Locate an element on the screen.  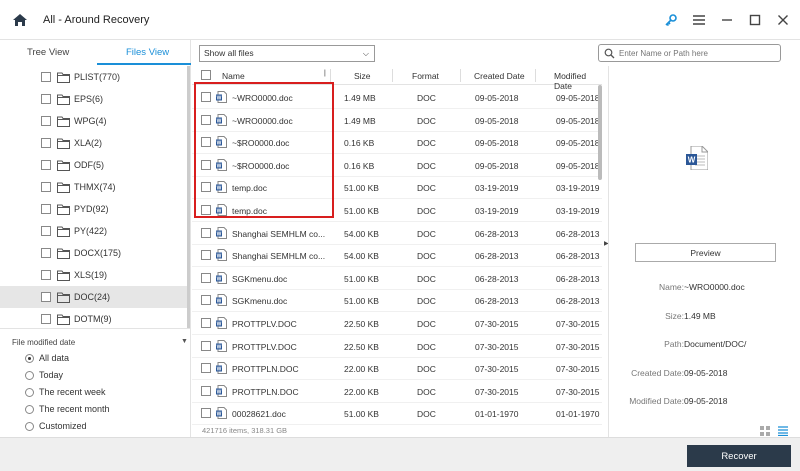
date-filter-option: Today is located at coordinates (44, 375).